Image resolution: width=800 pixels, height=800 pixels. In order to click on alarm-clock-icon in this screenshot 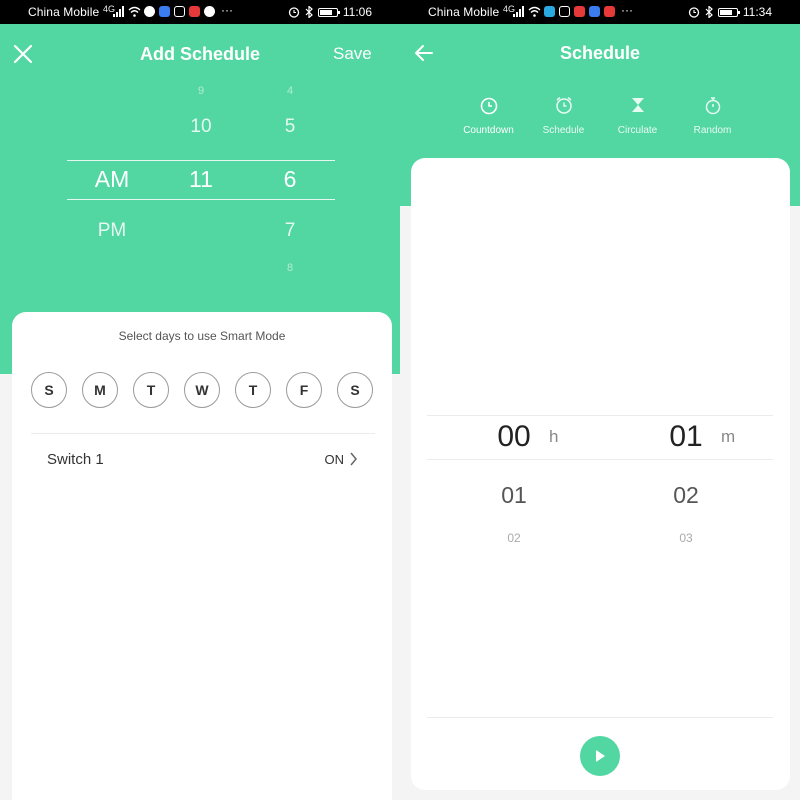, I will do `click(563, 105)`.